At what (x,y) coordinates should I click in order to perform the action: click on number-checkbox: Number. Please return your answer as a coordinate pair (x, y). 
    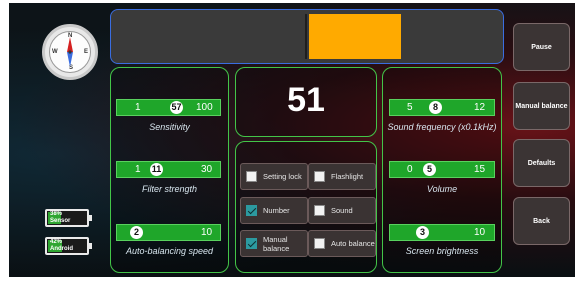
    Looking at the image, I should click on (274, 210).